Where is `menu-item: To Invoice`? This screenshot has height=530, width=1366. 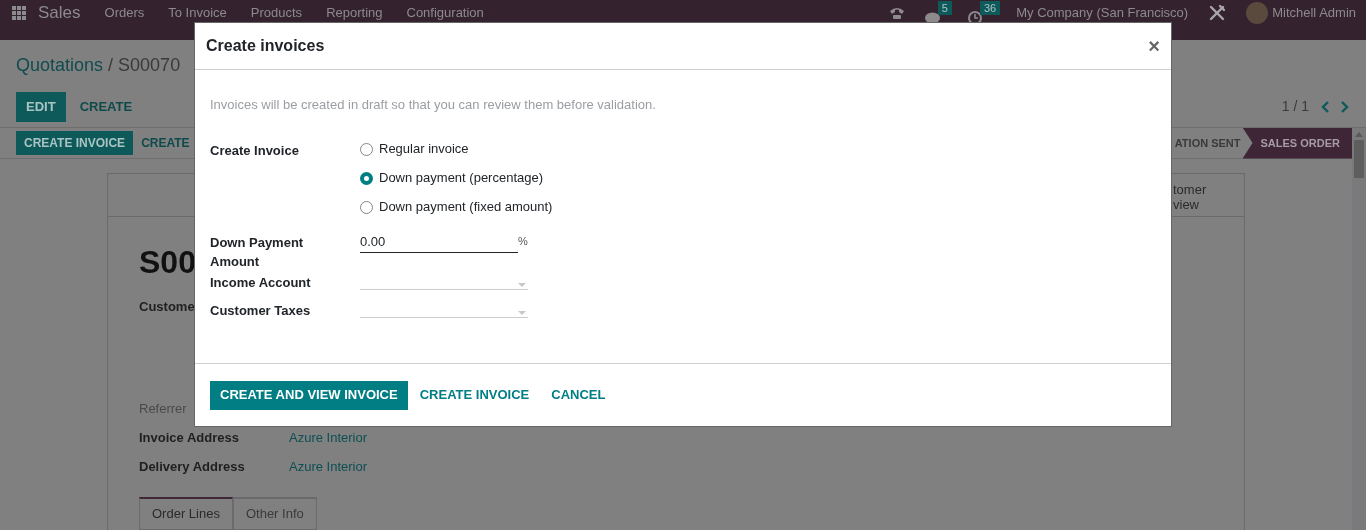
menu-item: To Invoice is located at coordinates (197, 13).